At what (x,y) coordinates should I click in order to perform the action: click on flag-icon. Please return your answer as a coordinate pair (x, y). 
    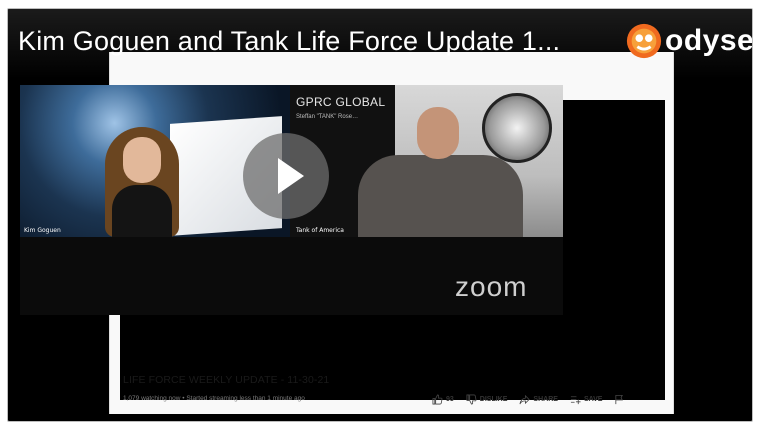
    Looking at the image, I should click on (619, 399).